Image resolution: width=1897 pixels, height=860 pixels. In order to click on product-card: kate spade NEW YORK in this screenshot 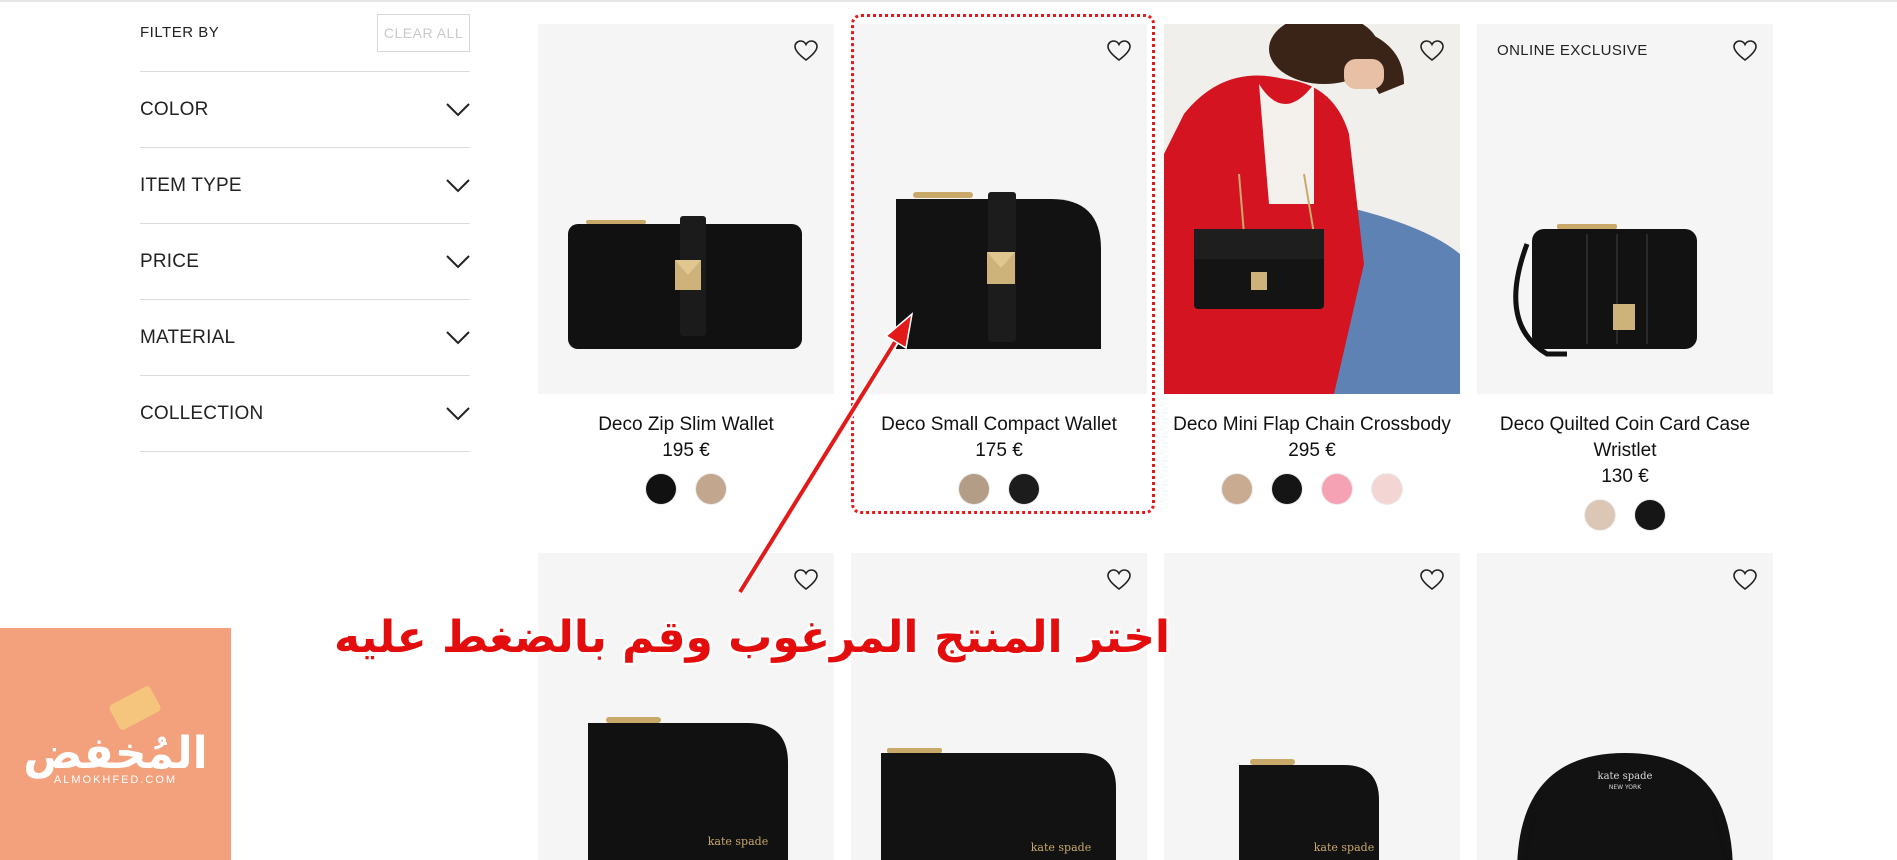, I will do `click(1625, 706)`.